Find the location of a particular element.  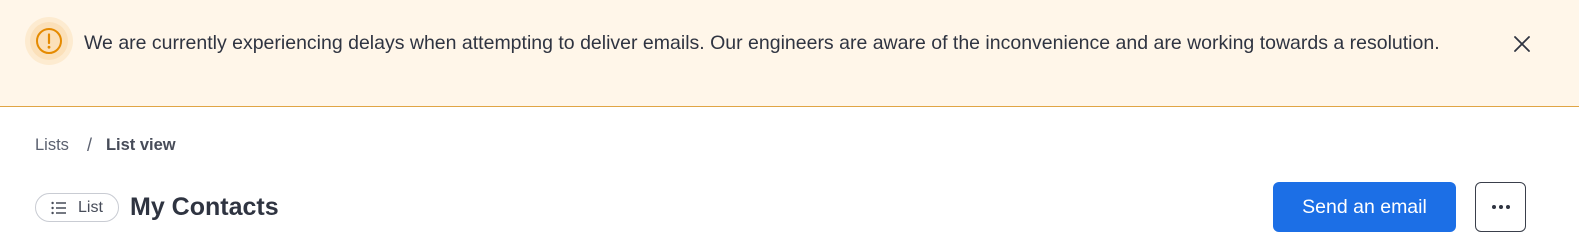

more-horizontal-icon is located at coordinates (1501, 207).